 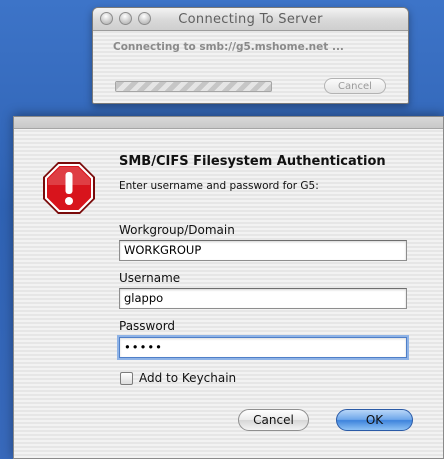 What do you see at coordinates (263, 298) in the screenshot?
I see `username-field: glappo` at bounding box center [263, 298].